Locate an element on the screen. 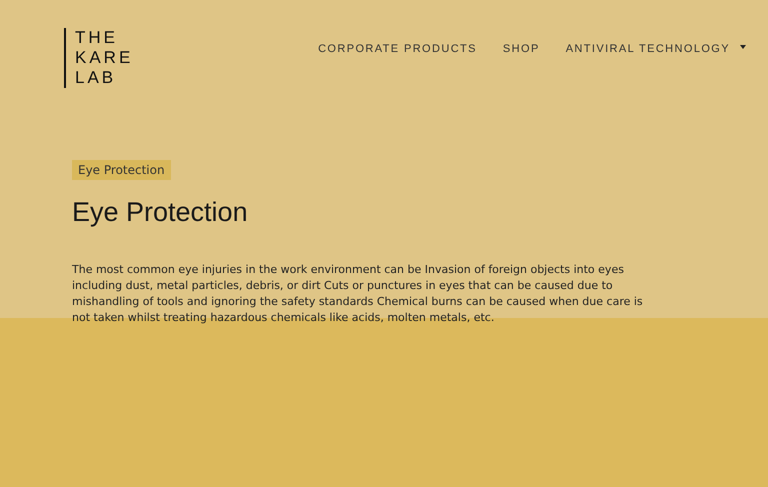  body-paragraph: The most common eye injuries in the work environment can be Invasion of foreign objects into eyes including dust, metal particles, debris, or dirt Cuts or punctures in eyes that can be caused due to mishandling of tools and ignoring the safety standards Chemical burns can be caused when due care is not taken whilst treating hazardous chemicals like acids, molten metals, etc. is located at coordinates (358, 294).